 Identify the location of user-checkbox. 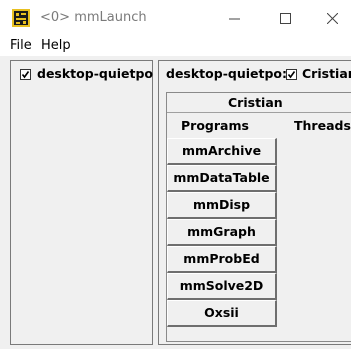
(291, 74).